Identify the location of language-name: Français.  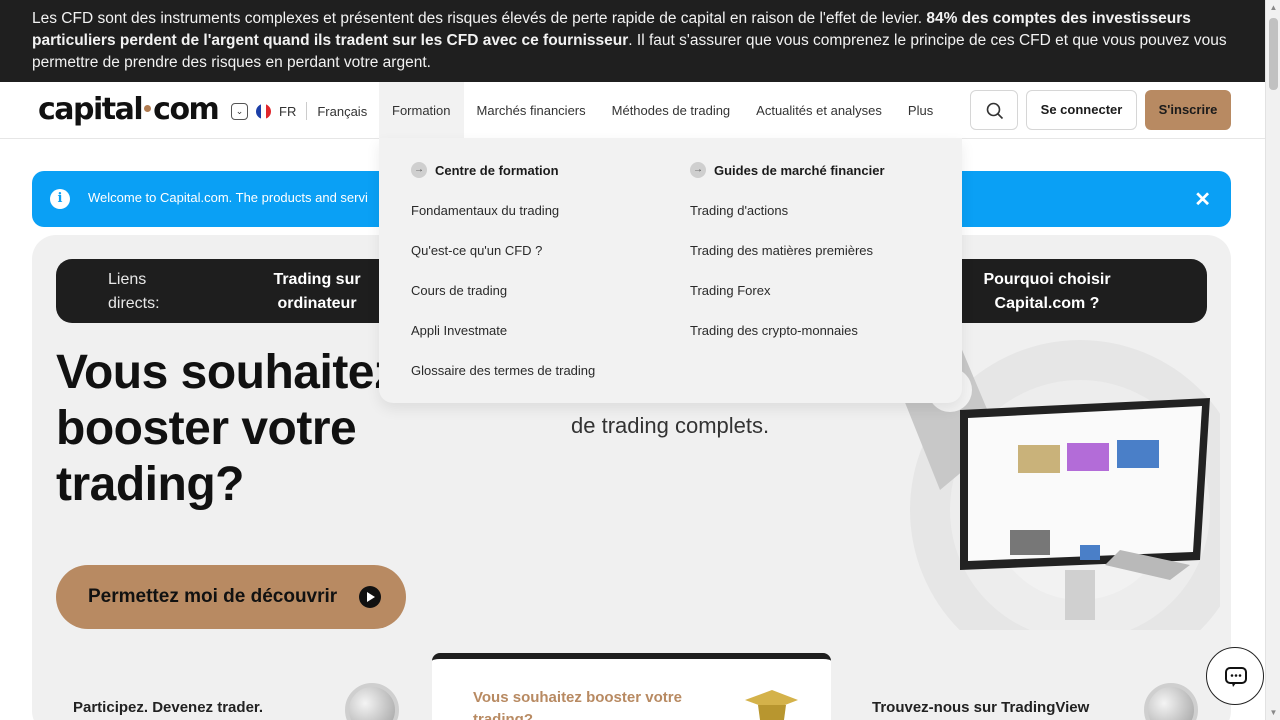
(342, 111).